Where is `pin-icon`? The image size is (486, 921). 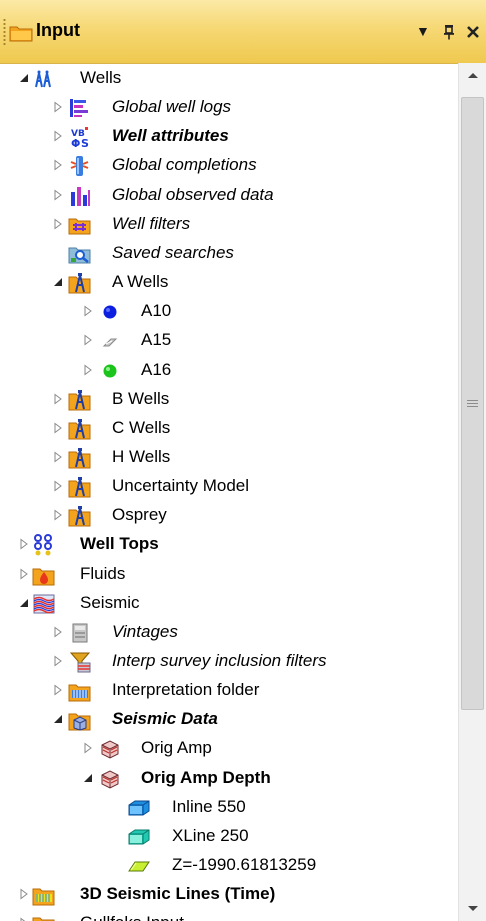
pin-icon is located at coordinates (449, 32).